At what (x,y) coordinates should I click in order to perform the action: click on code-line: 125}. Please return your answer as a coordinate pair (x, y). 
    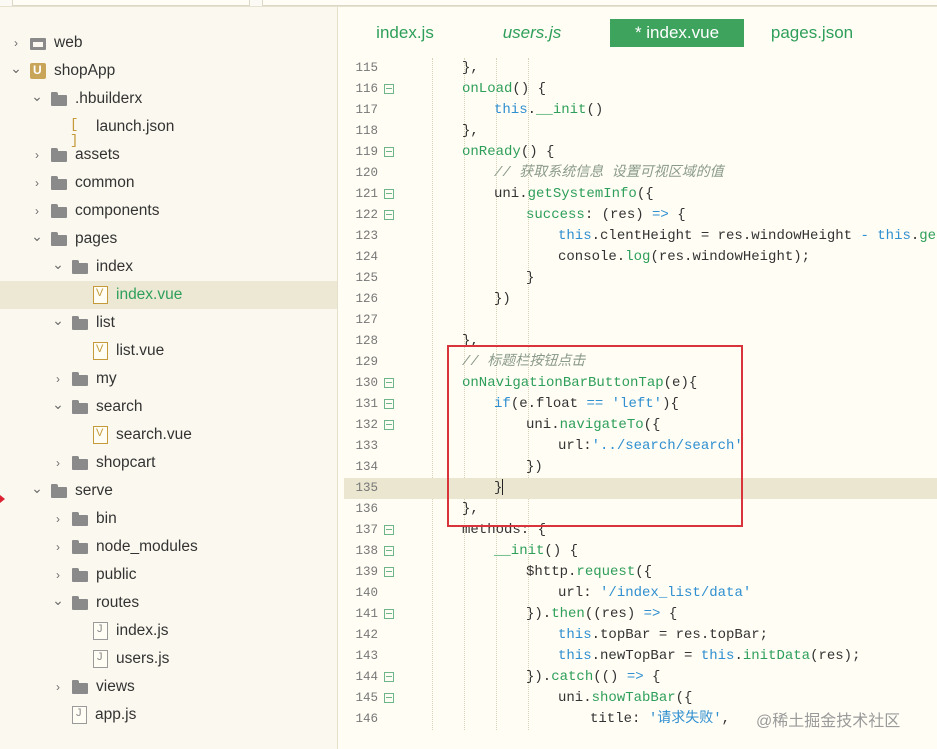
    Looking at the image, I should click on (640, 278).